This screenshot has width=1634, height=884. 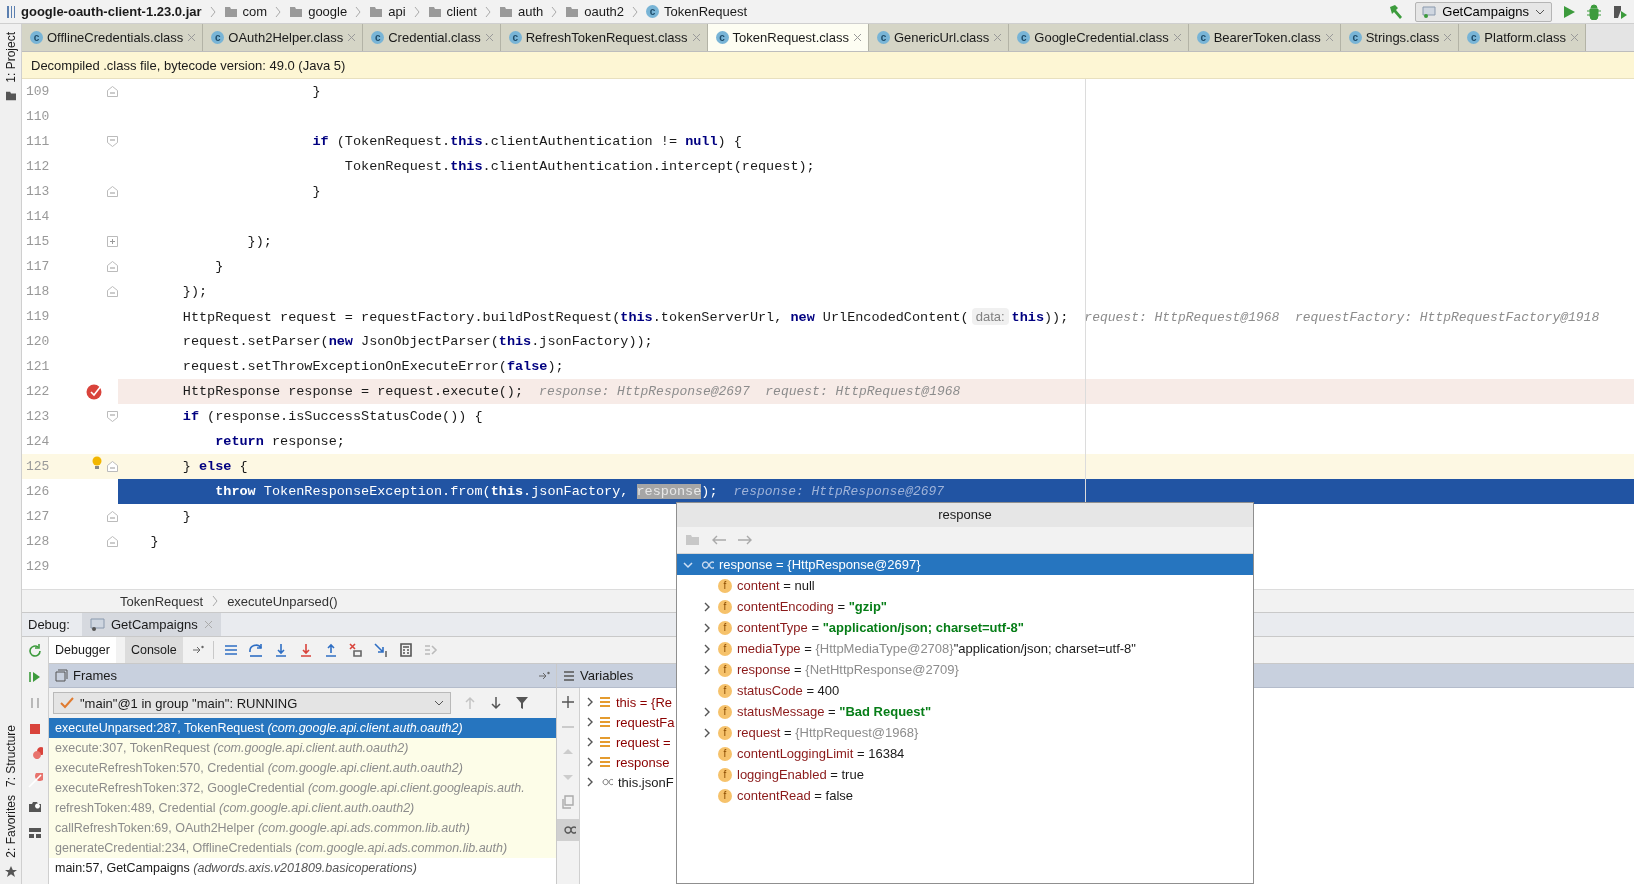 What do you see at coordinates (1620, 11) in the screenshot?
I see `coverage-icon` at bounding box center [1620, 11].